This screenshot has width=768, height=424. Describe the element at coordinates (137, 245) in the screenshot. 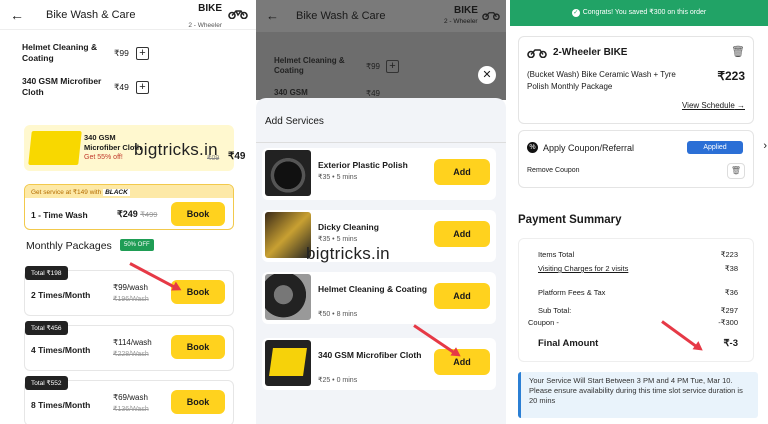

I see `discount-badge: 50% OFF` at that location.